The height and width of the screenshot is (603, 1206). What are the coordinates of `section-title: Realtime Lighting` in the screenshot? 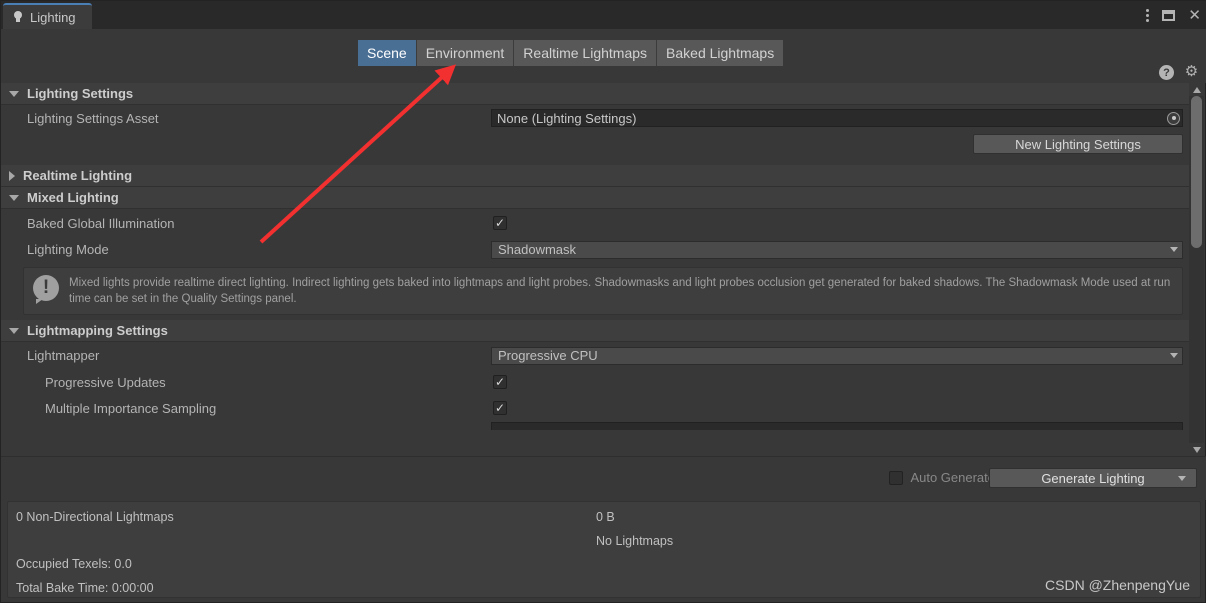 It's located at (78, 175).